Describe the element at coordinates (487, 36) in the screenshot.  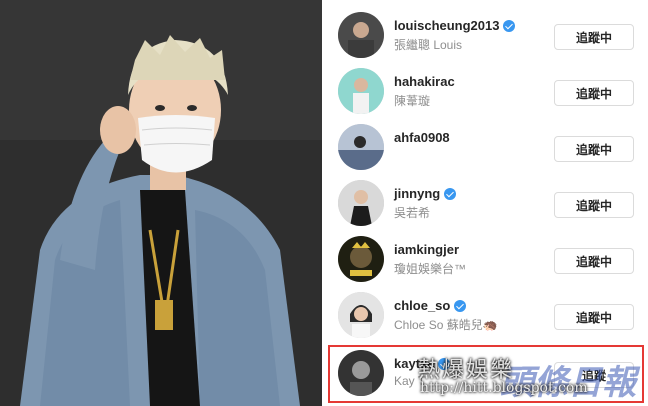
I see `list-item: louischeung2013 張繼聰 Louis 追蹤中` at that location.